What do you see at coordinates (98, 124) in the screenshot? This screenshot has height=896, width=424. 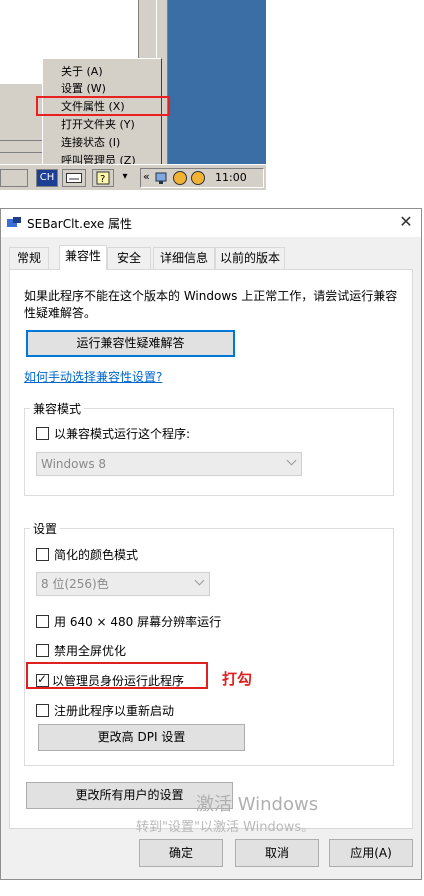 I see `menu-item-open-folder: 打开文件夹 (Y)` at bounding box center [98, 124].